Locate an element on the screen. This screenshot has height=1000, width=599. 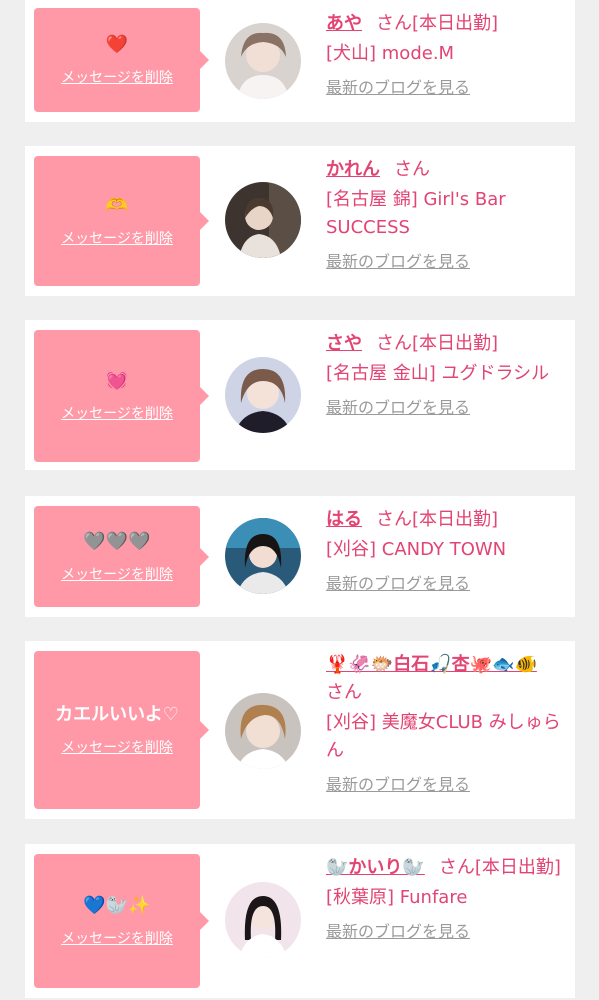
message-bubble: 💙🦭✨ メッセージを削除 is located at coordinates (121, 921).